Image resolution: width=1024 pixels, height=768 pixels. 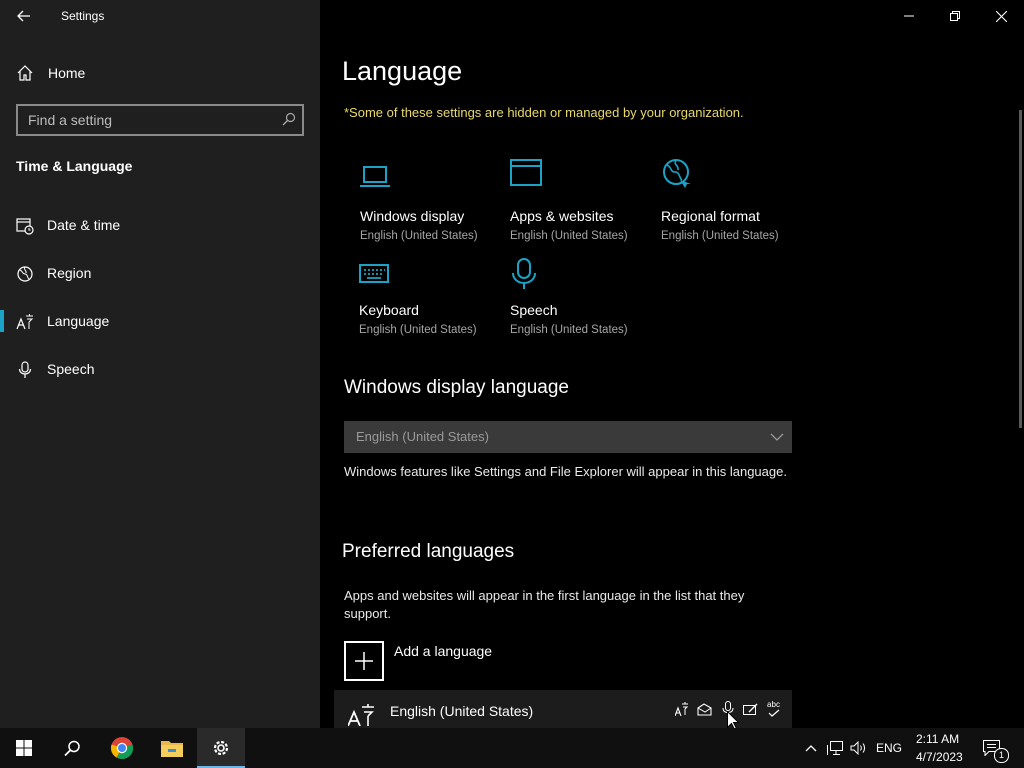 What do you see at coordinates (2, 321) in the screenshot?
I see `selection-indicator` at bounding box center [2, 321].